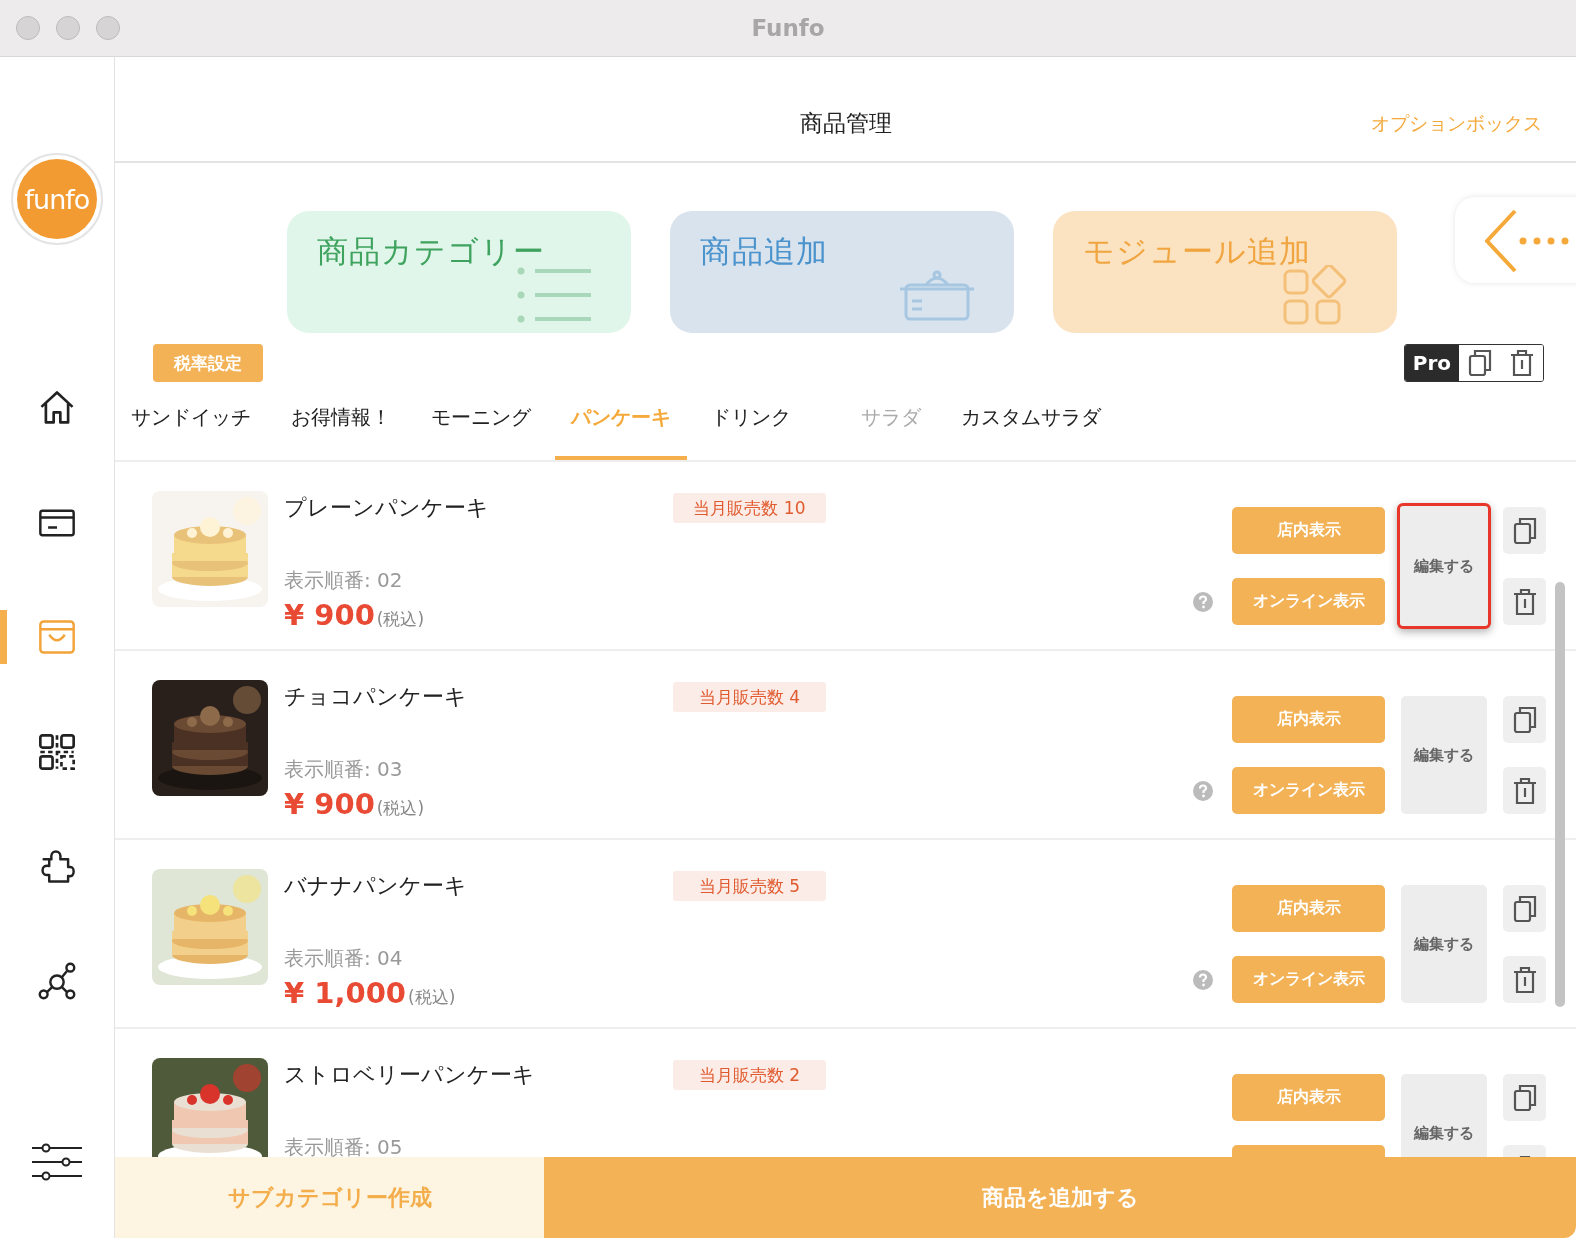 Image resolution: width=1576 pixels, height=1238 pixels. Describe the element at coordinates (329, 1197) in the screenshot. I see `create-subcategory-button: サブカテゴリー作成` at that location.